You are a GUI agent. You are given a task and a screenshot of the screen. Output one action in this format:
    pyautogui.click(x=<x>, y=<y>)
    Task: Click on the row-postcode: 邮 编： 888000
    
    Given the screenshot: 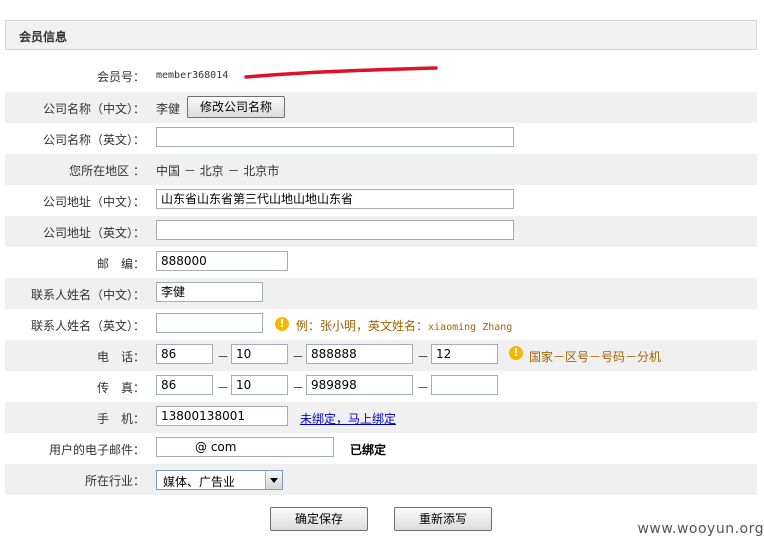 What is the action you would take?
    pyautogui.click(x=381, y=262)
    